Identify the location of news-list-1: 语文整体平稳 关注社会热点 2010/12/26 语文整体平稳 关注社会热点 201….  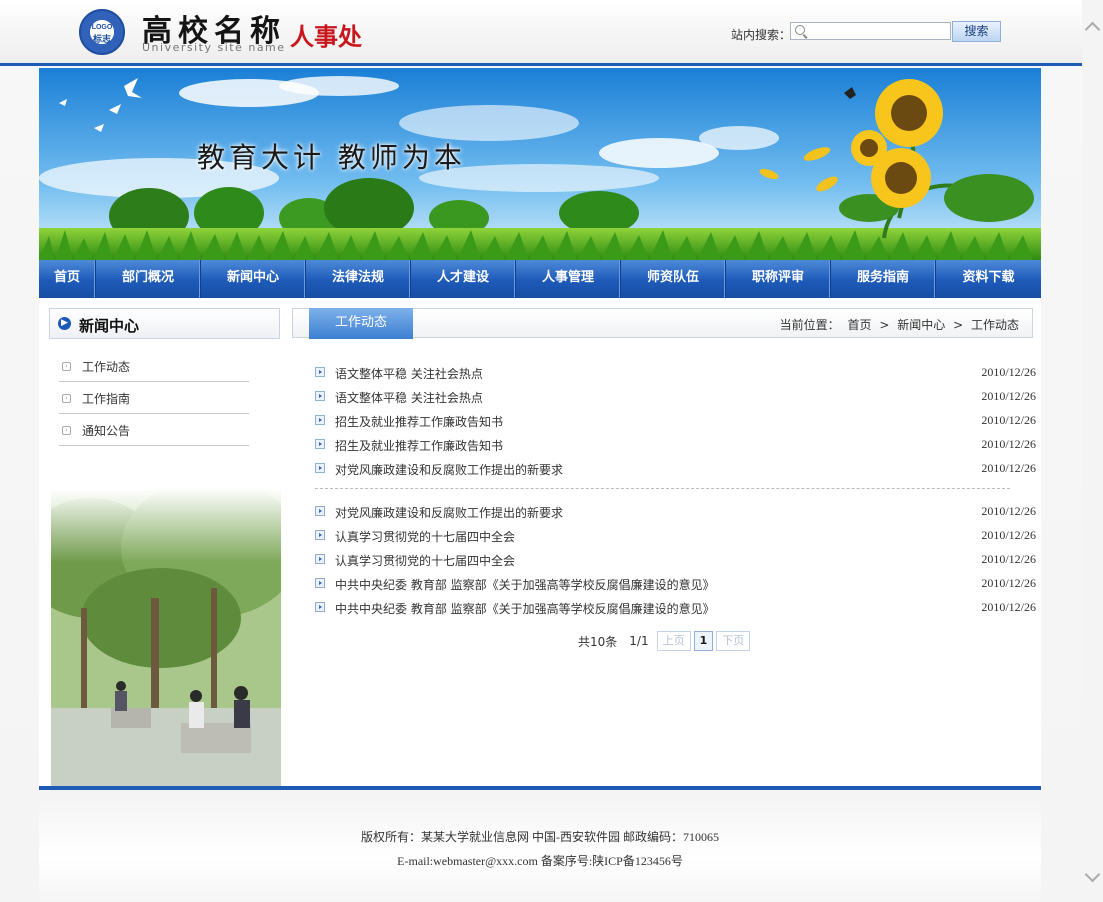
(675, 420).